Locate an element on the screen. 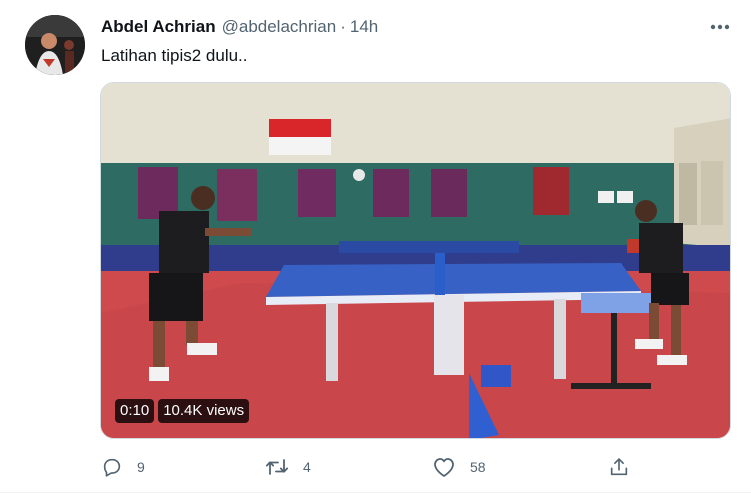 Image resolution: width=751 pixels, height=494 pixels. video-info-overlay: 0:10 10.4K views is located at coordinates (182, 411).